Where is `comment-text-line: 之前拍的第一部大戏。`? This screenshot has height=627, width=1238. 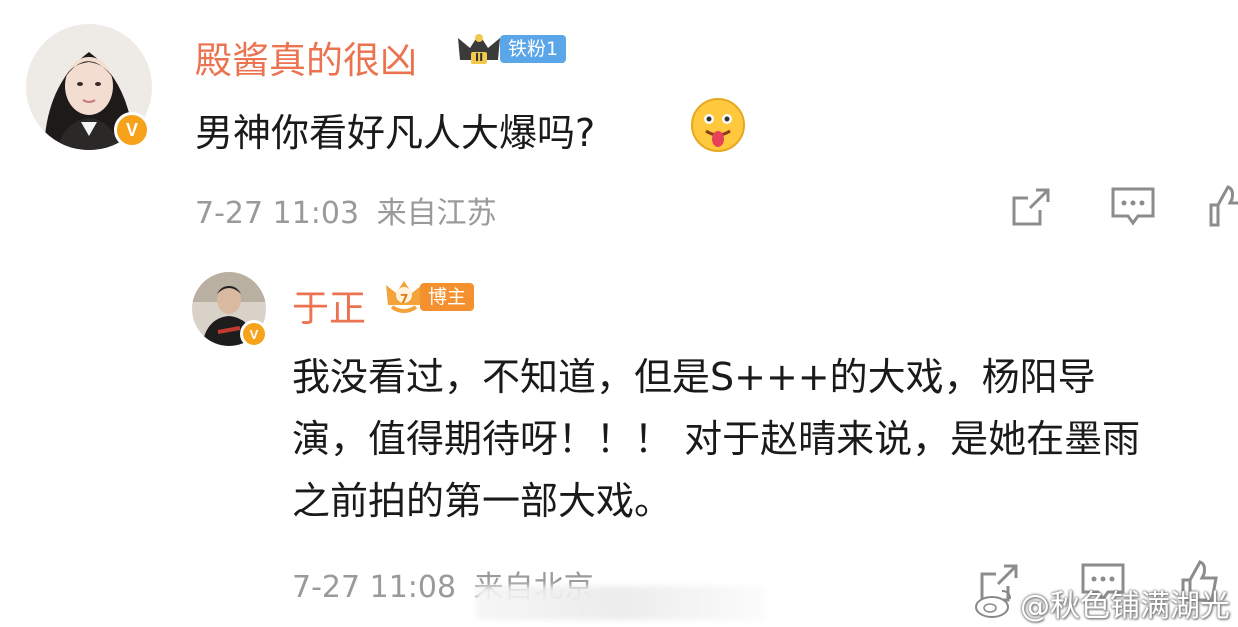 comment-text-line: 之前拍的第一部大戏。 is located at coordinates (482, 501).